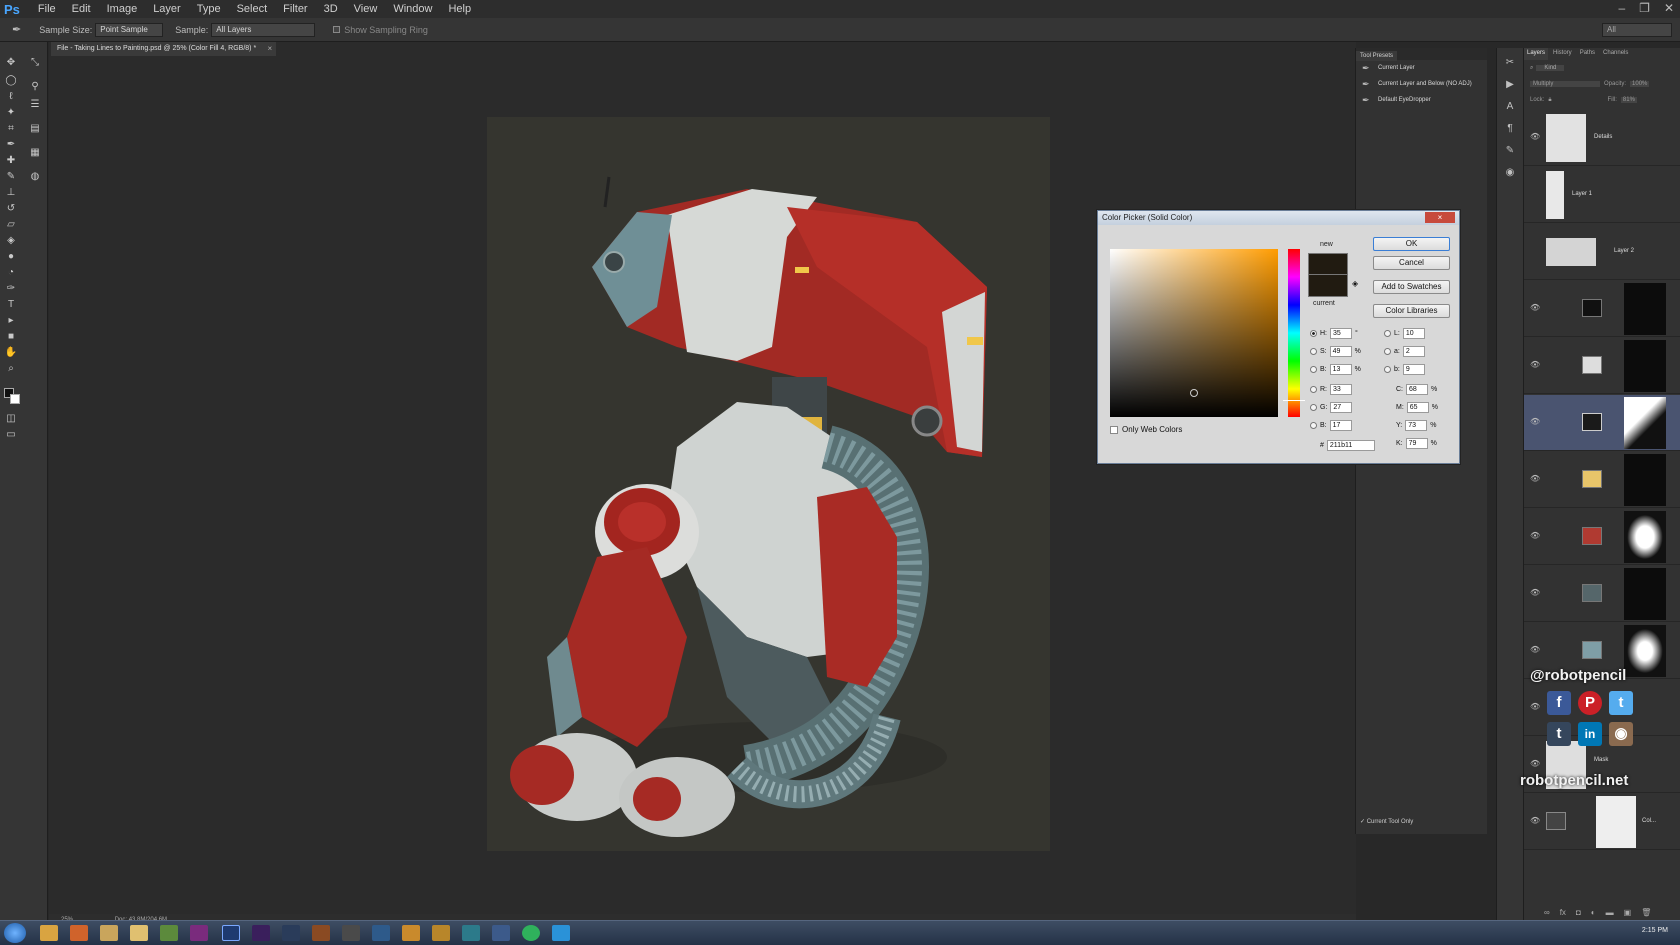  What do you see at coordinates (1644, 8) in the screenshot?
I see `restore-icon: ❐` at bounding box center [1644, 8].